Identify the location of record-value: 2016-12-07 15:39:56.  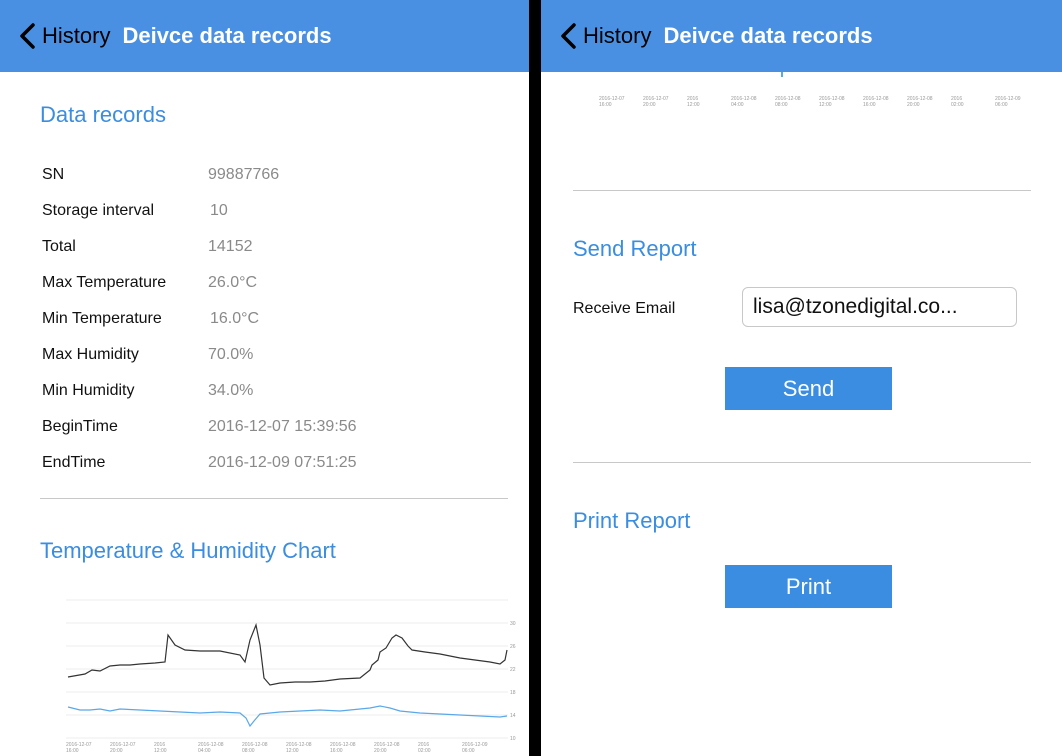
(282, 426).